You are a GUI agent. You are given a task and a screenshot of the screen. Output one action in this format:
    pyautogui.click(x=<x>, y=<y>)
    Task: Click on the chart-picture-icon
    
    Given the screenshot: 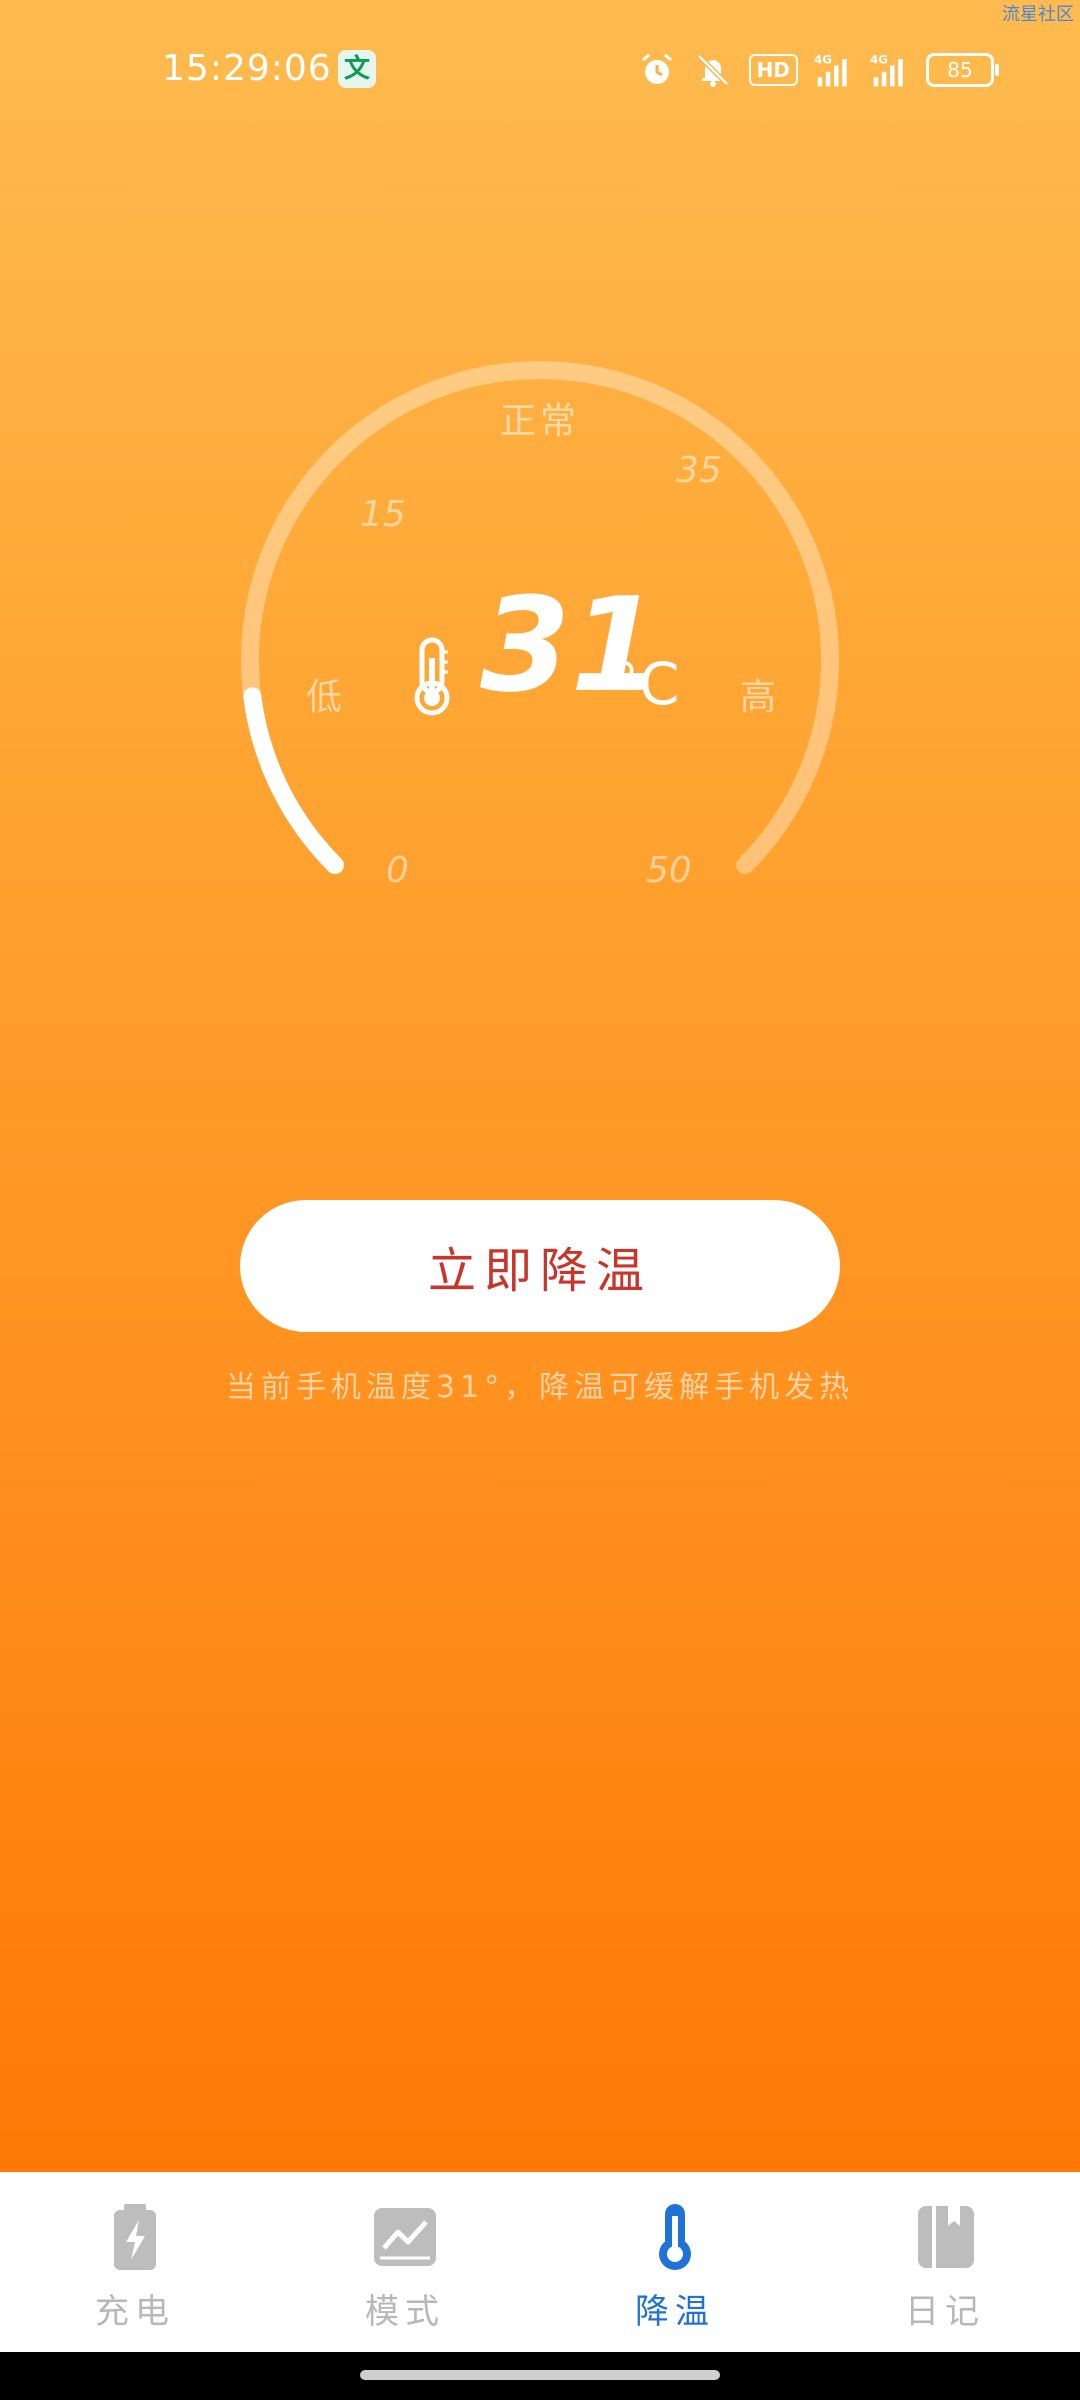 What is the action you would take?
    pyautogui.click(x=405, y=2237)
    